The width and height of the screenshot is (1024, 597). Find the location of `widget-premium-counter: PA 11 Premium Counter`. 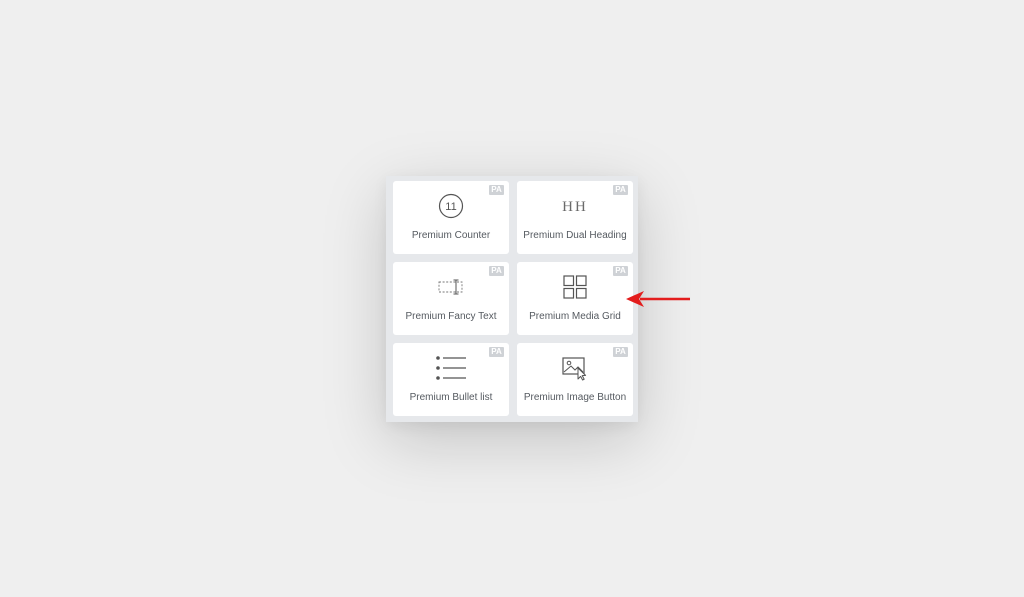

widget-premium-counter: PA 11 Premium Counter is located at coordinates (451, 217).